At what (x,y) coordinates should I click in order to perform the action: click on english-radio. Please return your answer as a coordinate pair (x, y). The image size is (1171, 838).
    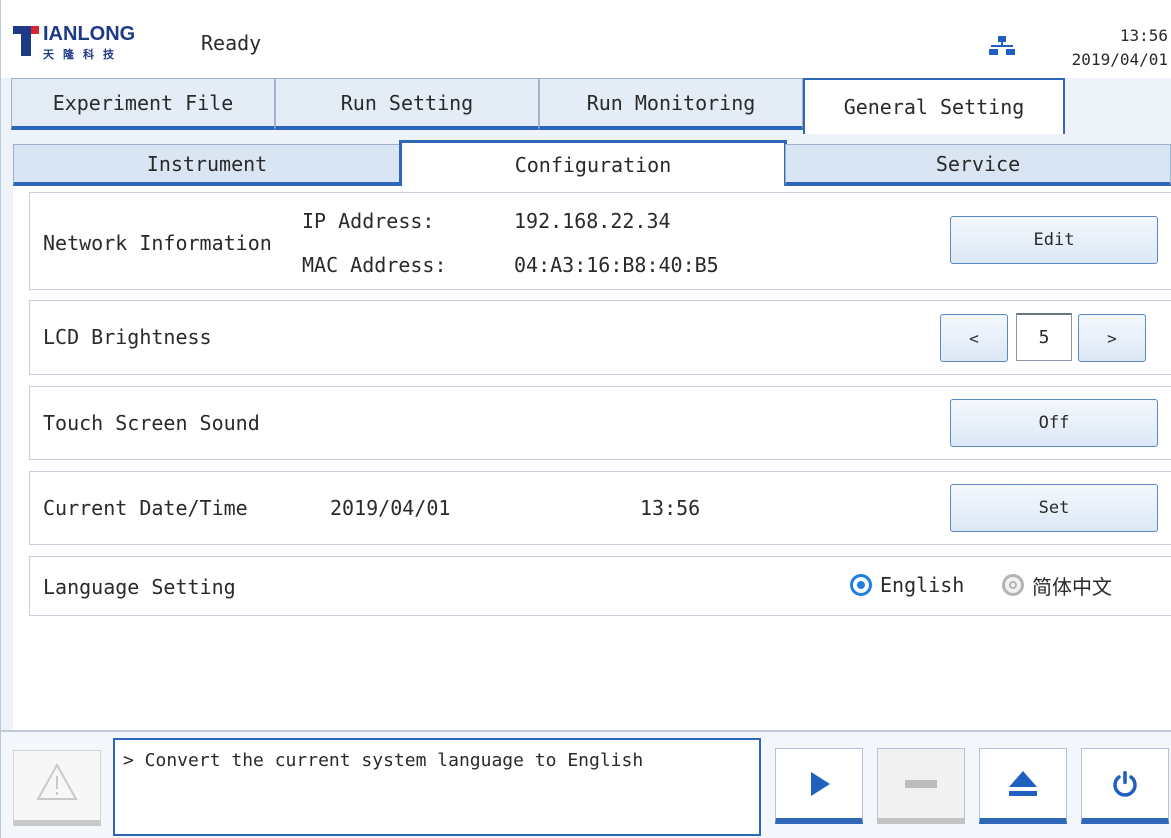
    Looking at the image, I should click on (861, 585).